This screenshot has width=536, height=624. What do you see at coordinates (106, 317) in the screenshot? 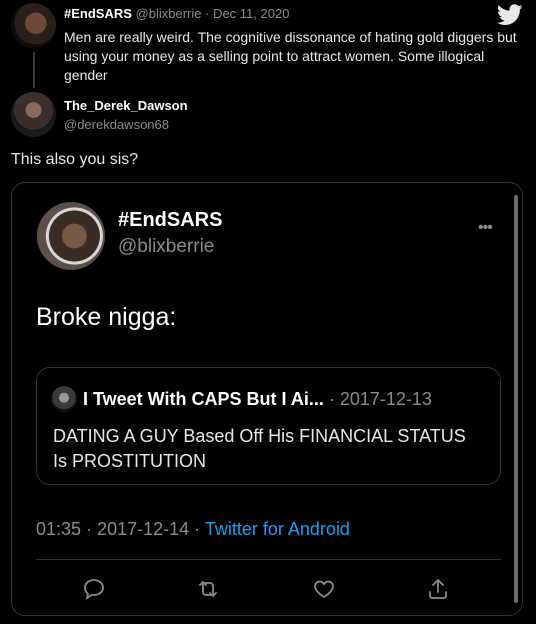
I see `tweet-text: Broke nigga:` at bounding box center [106, 317].